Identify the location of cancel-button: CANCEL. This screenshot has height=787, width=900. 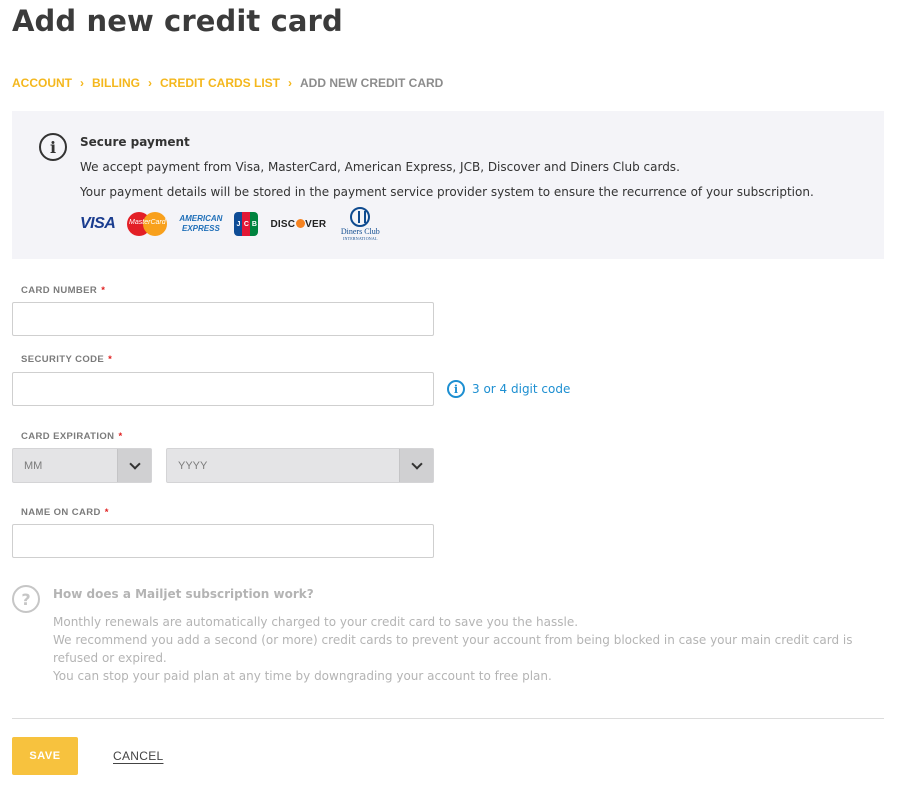
(138, 756).